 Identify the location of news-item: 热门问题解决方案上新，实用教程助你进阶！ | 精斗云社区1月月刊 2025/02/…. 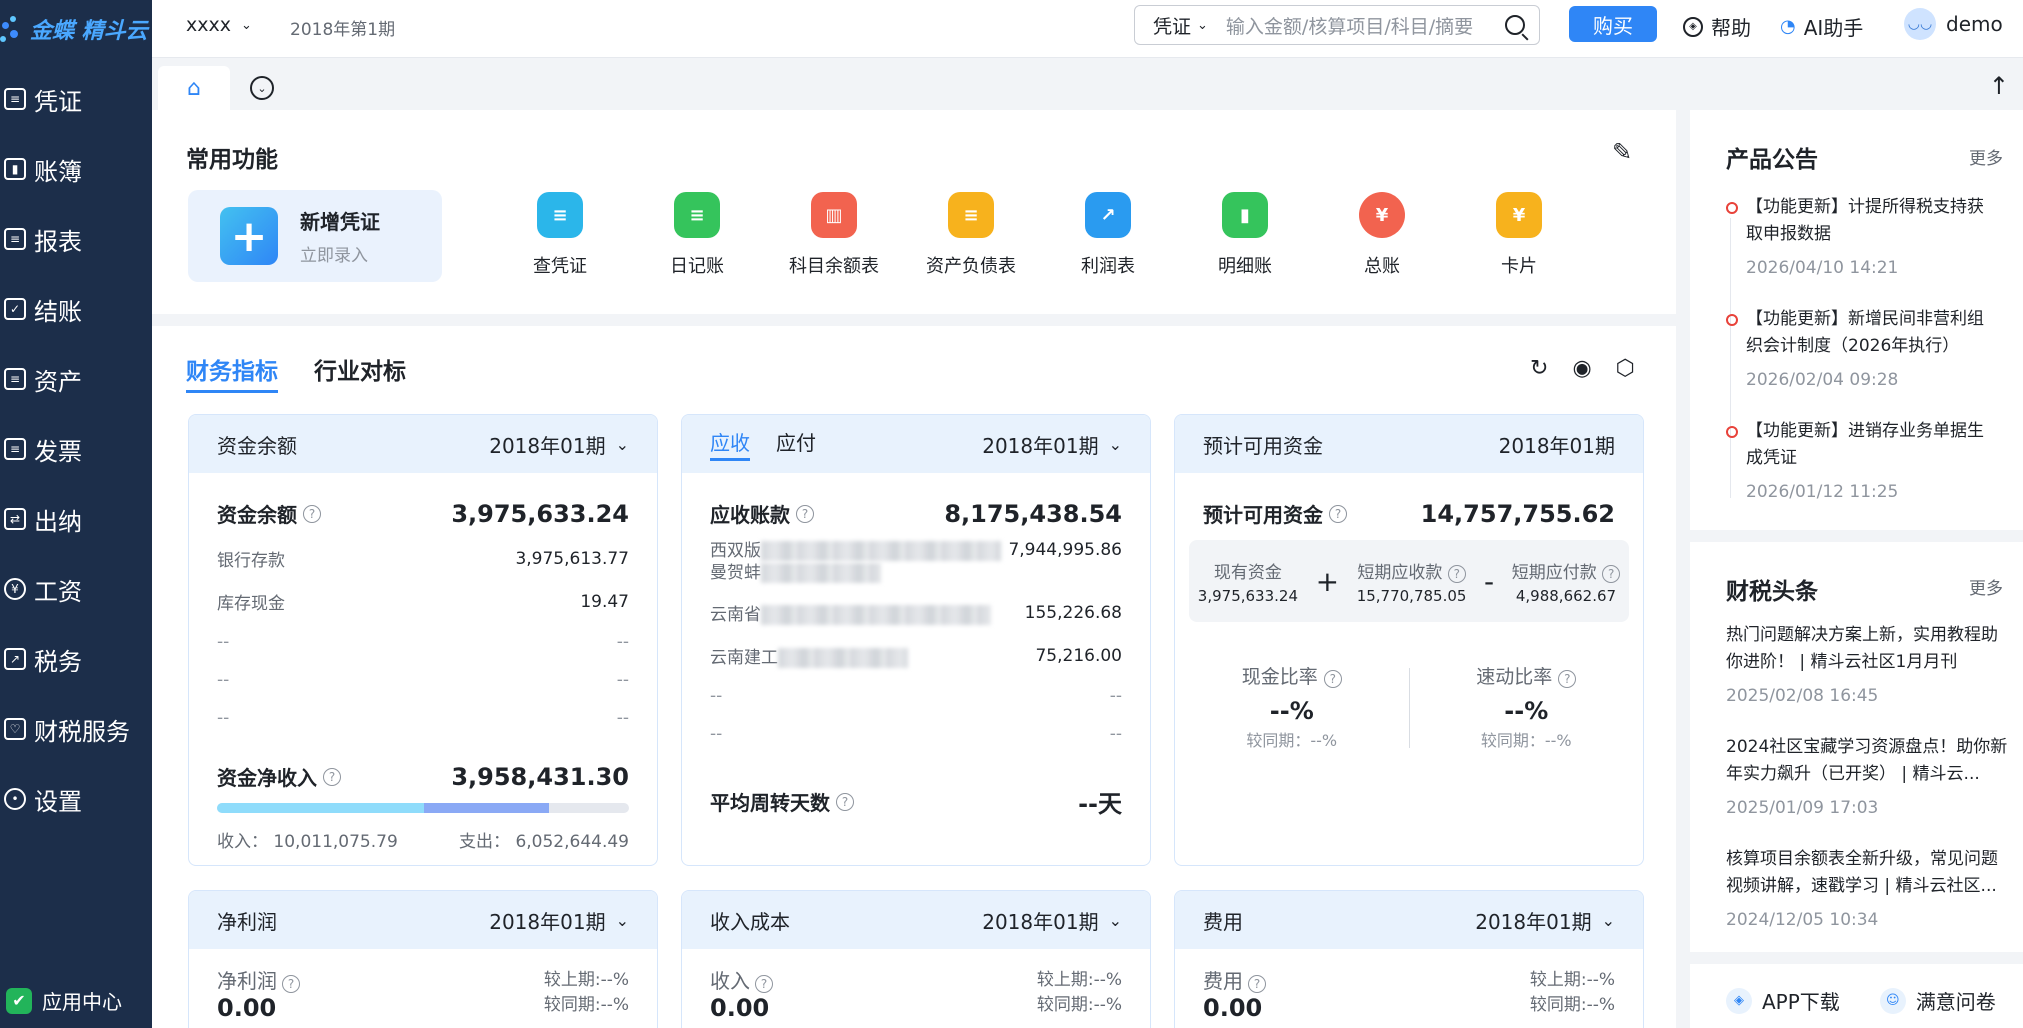
(1869, 664).